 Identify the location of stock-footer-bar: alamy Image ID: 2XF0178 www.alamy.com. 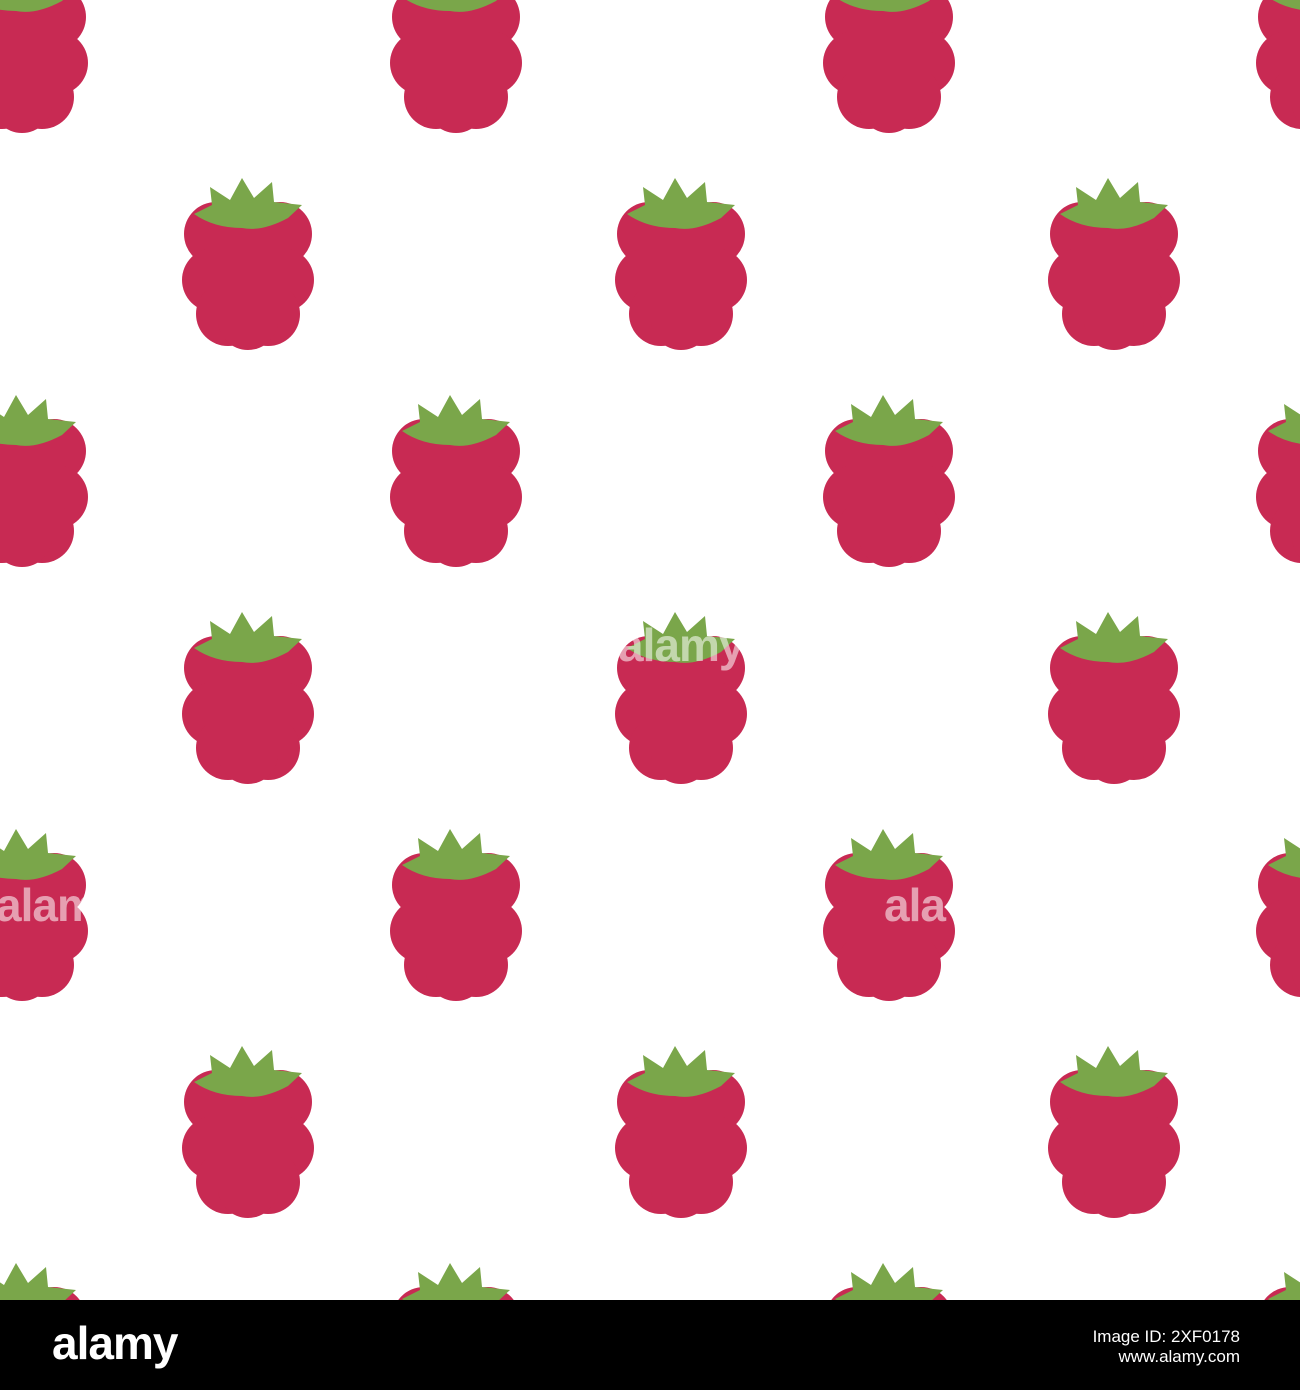
(650, 1345).